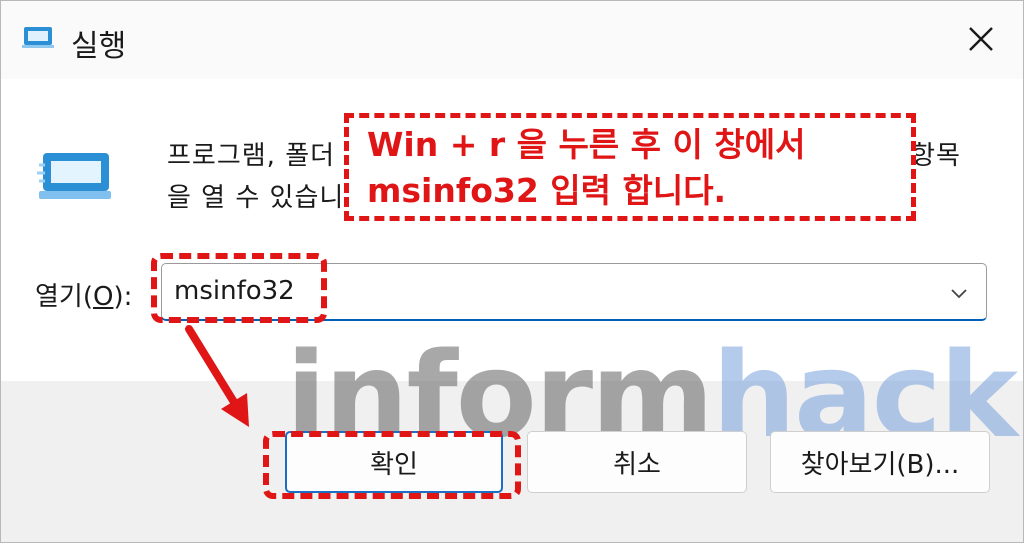 This screenshot has width=1024, height=543. Describe the element at coordinates (936, 156) in the screenshot. I see `description-line-1-end: 항목` at that location.